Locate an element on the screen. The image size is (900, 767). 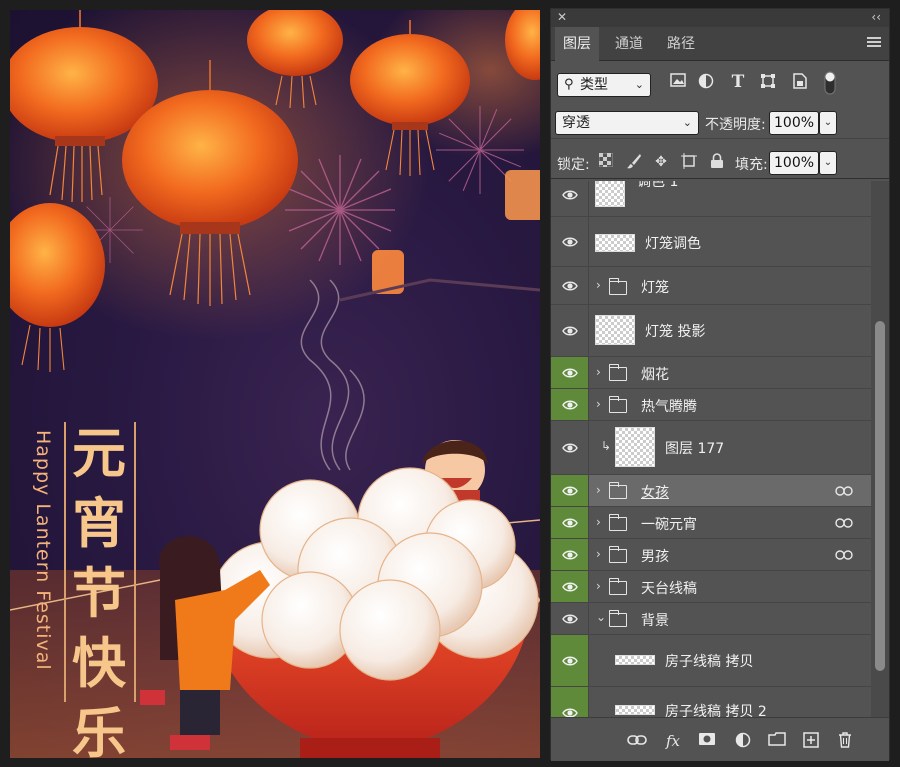
tab-paths: 路径 is located at coordinates (681, 44).